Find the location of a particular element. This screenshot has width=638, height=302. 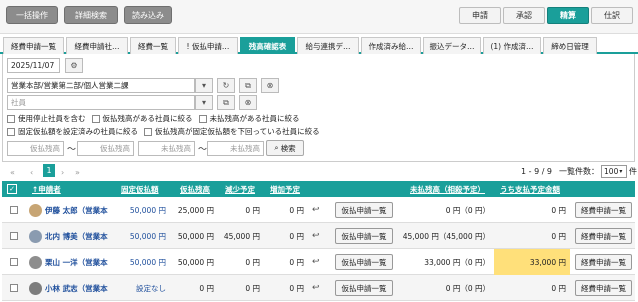

unpaid-balance-value: 45,000 円（45,000 円） is located at coordinates (446, 236).